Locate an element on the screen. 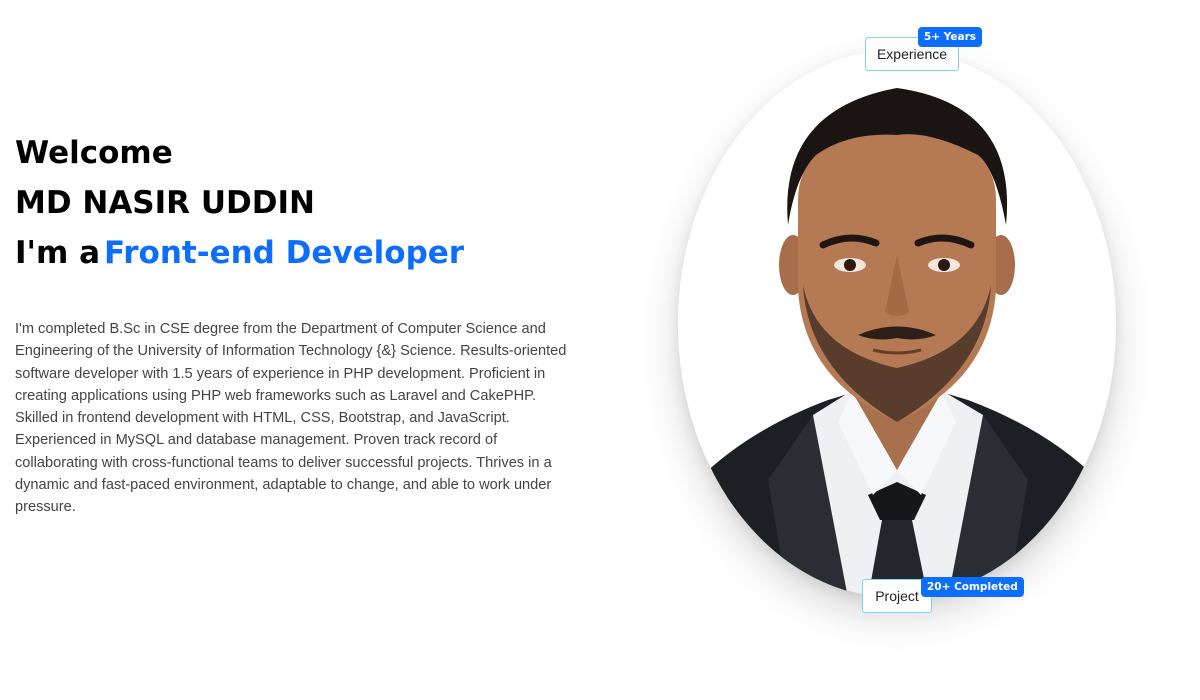 The image size is (1200, 700). project-badge: 20+ Completed is located at coordinates (972, 587).